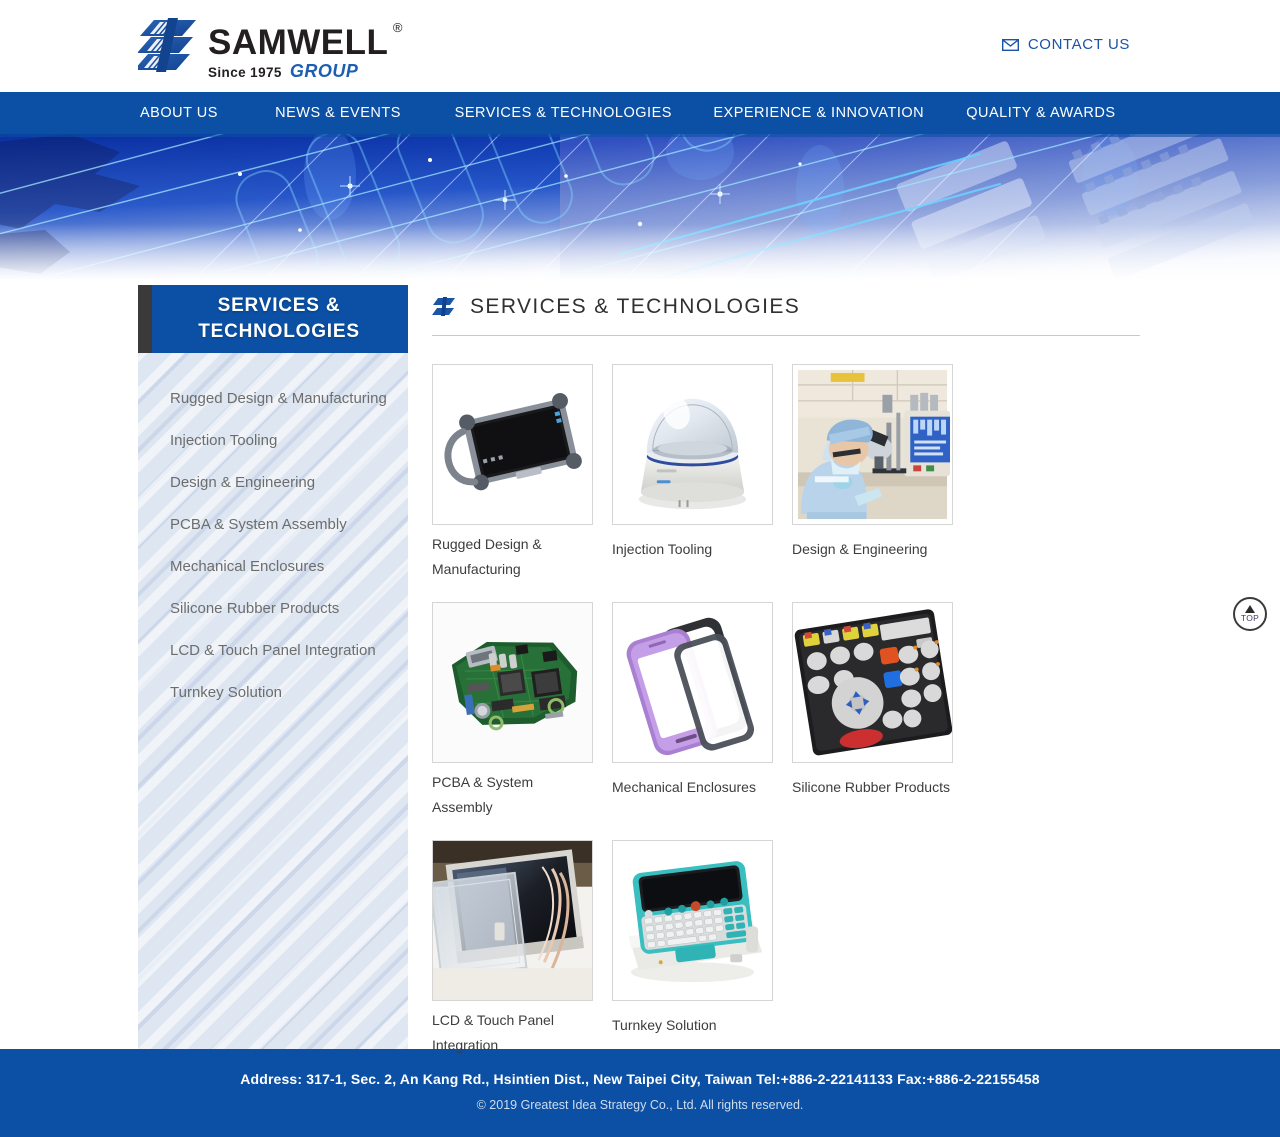 This screenshot has height=1137, width=1280. I want to click on samwell-mark-icon, so click(443, 306).